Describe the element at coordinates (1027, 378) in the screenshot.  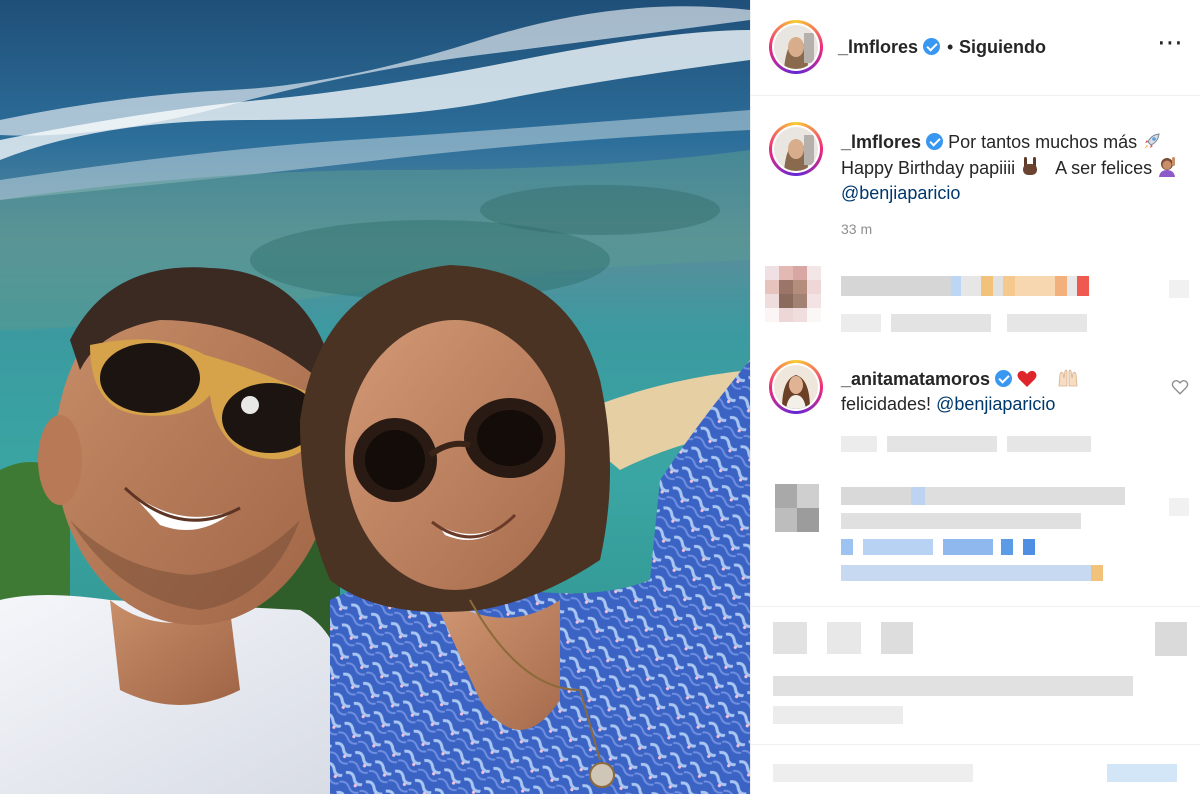
I see `red-heart-emoji-icon` at that location.